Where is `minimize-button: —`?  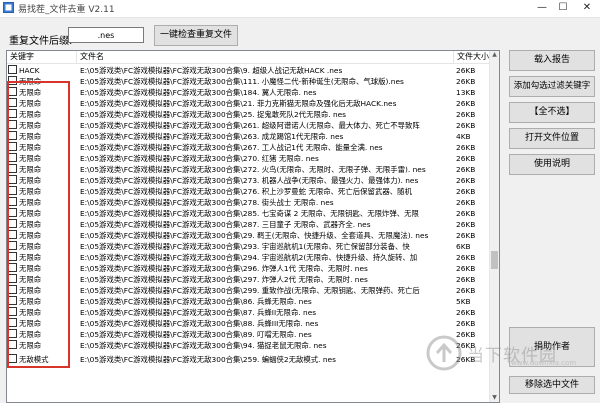 minimize-button: — is located at coordinates (542, 8).